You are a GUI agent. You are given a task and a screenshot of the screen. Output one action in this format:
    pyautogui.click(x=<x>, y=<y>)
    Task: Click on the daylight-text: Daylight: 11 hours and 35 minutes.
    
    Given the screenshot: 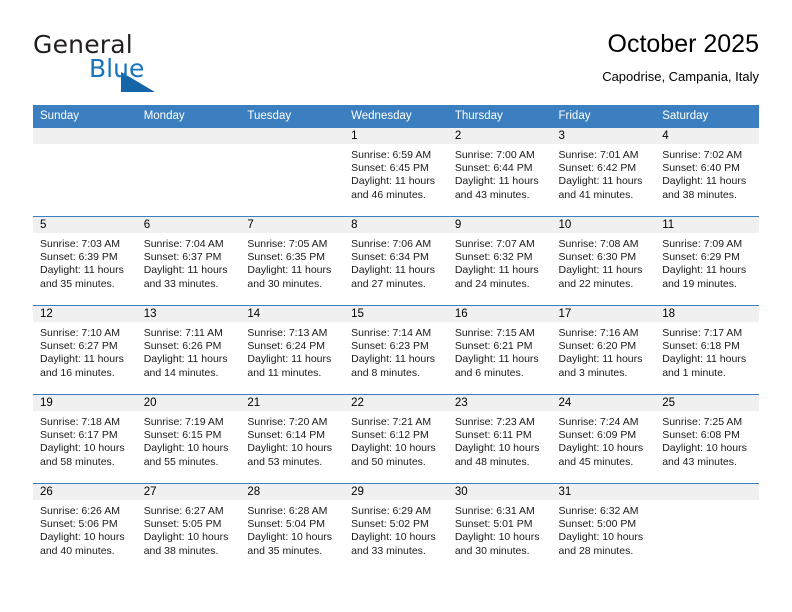 What is the action you would take?
    pyautogui.click(x=82, y=277)
    